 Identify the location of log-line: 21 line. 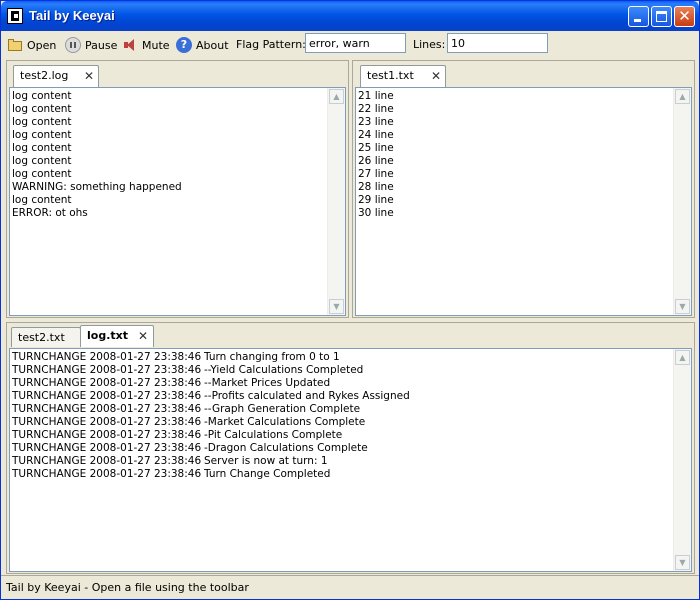
(376, 96).